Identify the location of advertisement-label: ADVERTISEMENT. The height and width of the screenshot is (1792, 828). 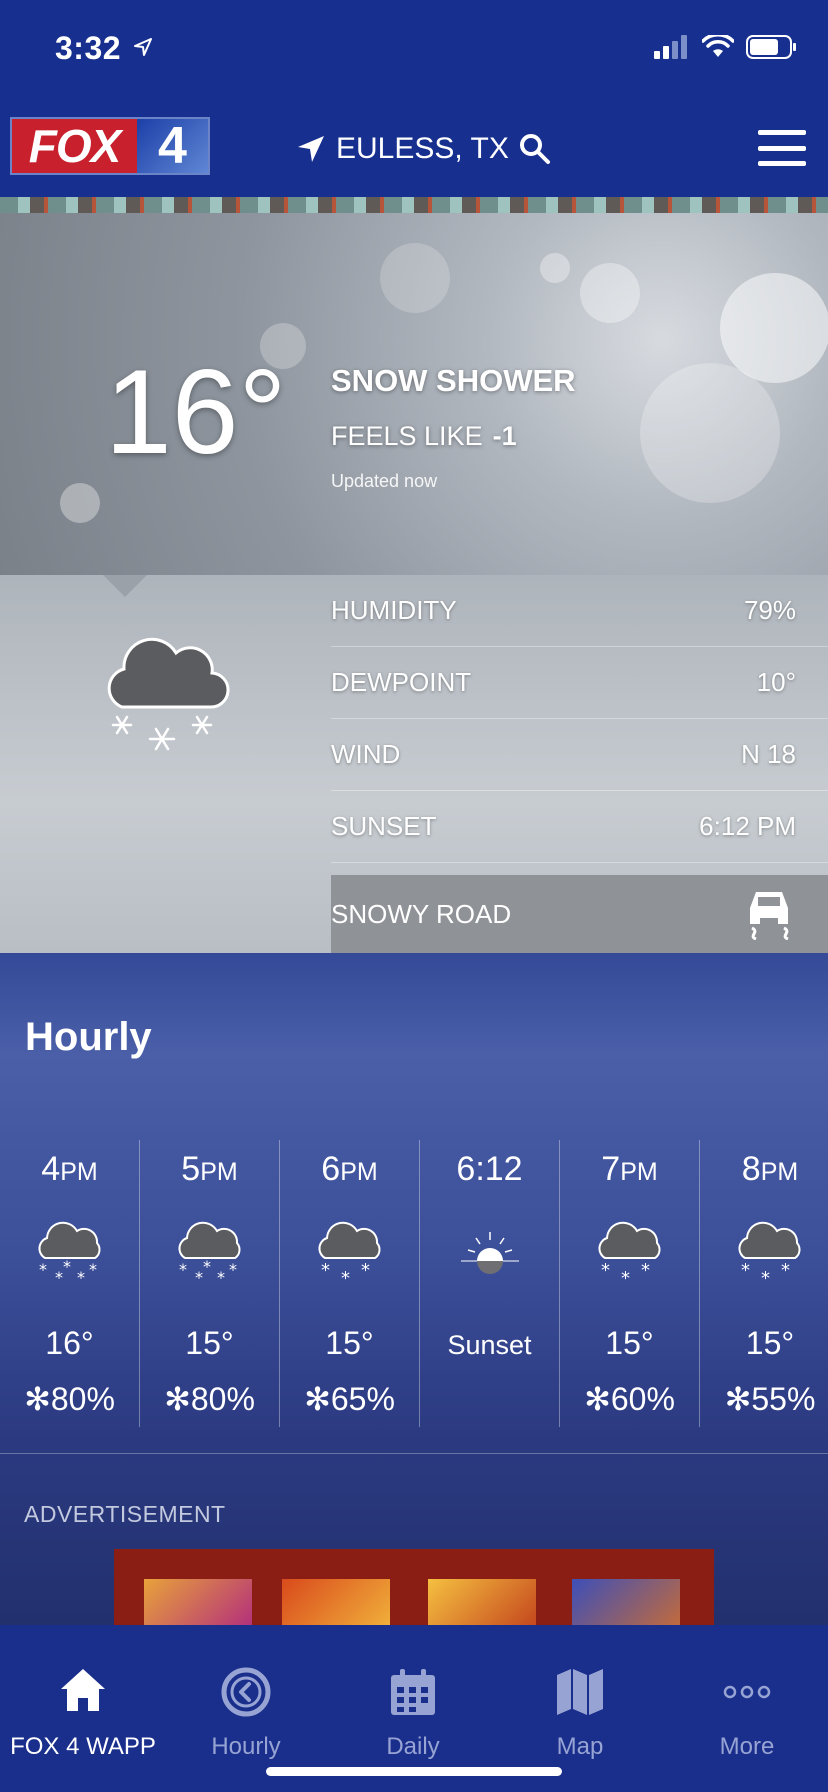
(125, 1514).